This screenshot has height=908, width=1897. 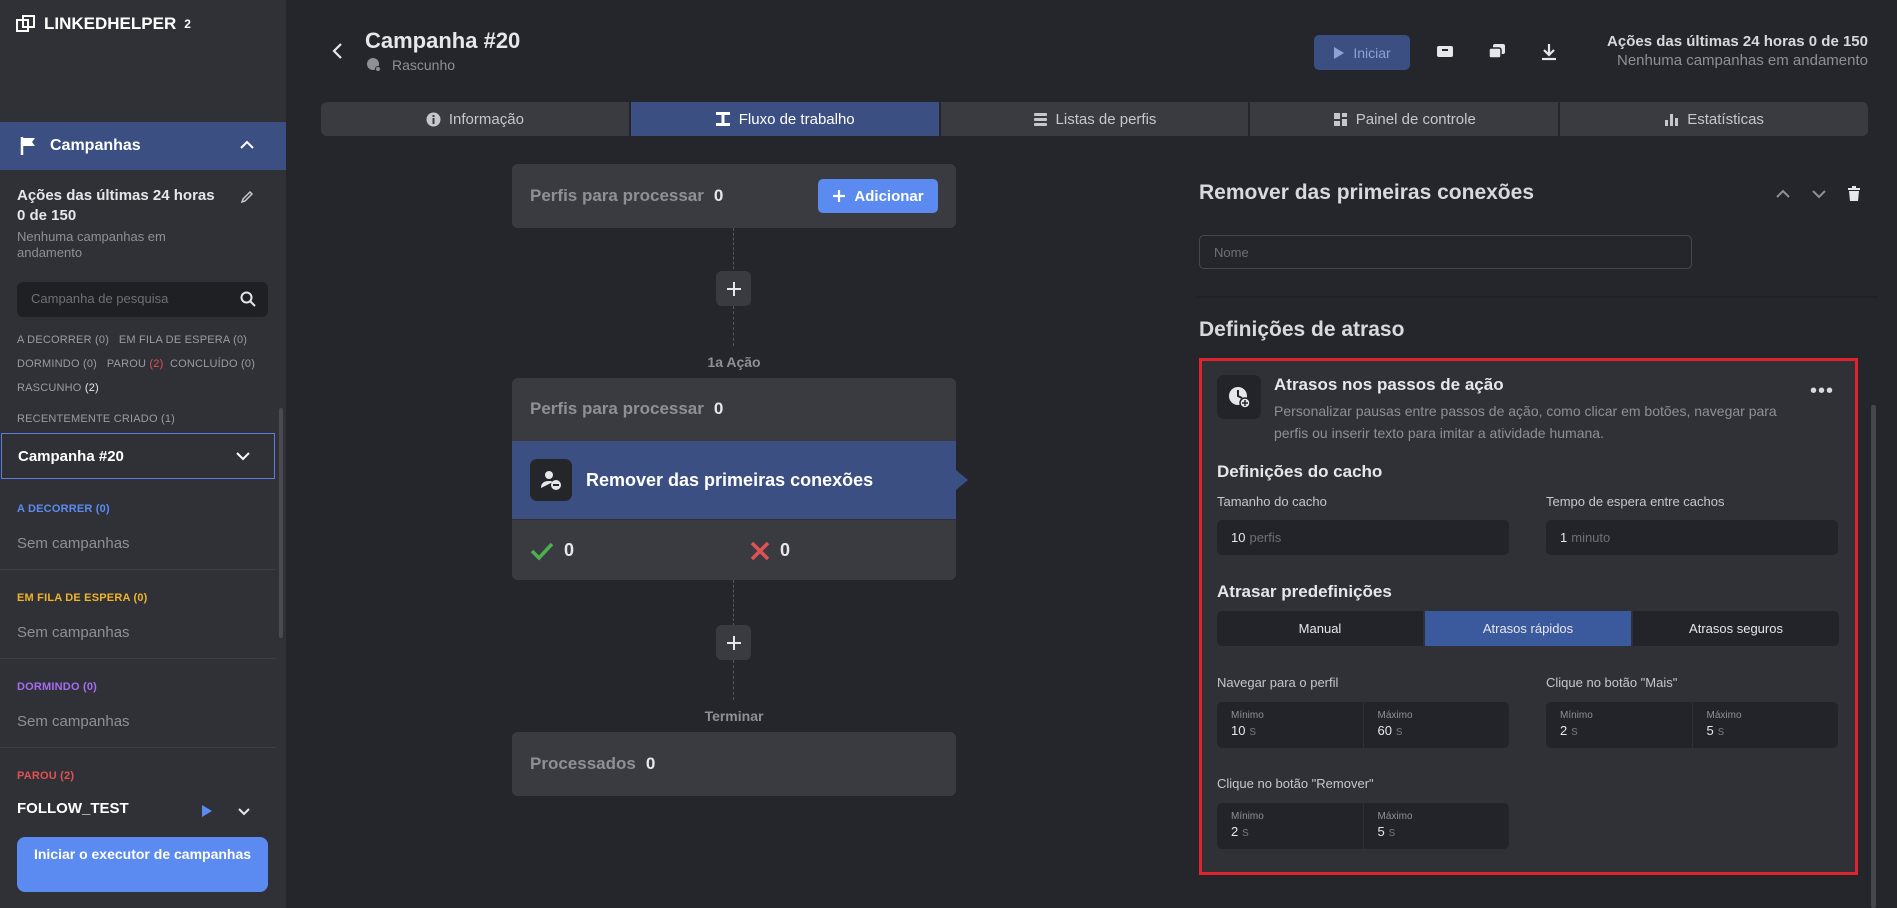 What do you see at coordinates (338, 51) in the screenshot?
I see `back-arrow-icon` at bounding box center [338, 51].